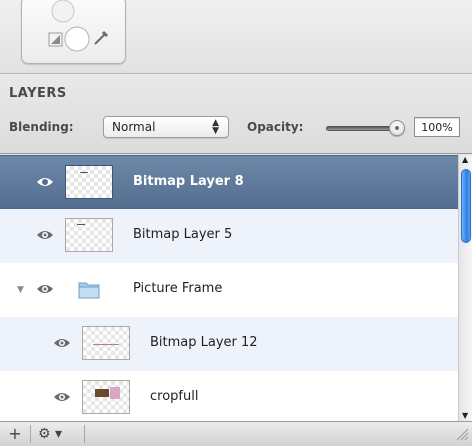 This screenshot has height=446, width=472. I want to click on blending-value: Normal, so click(134, 127).